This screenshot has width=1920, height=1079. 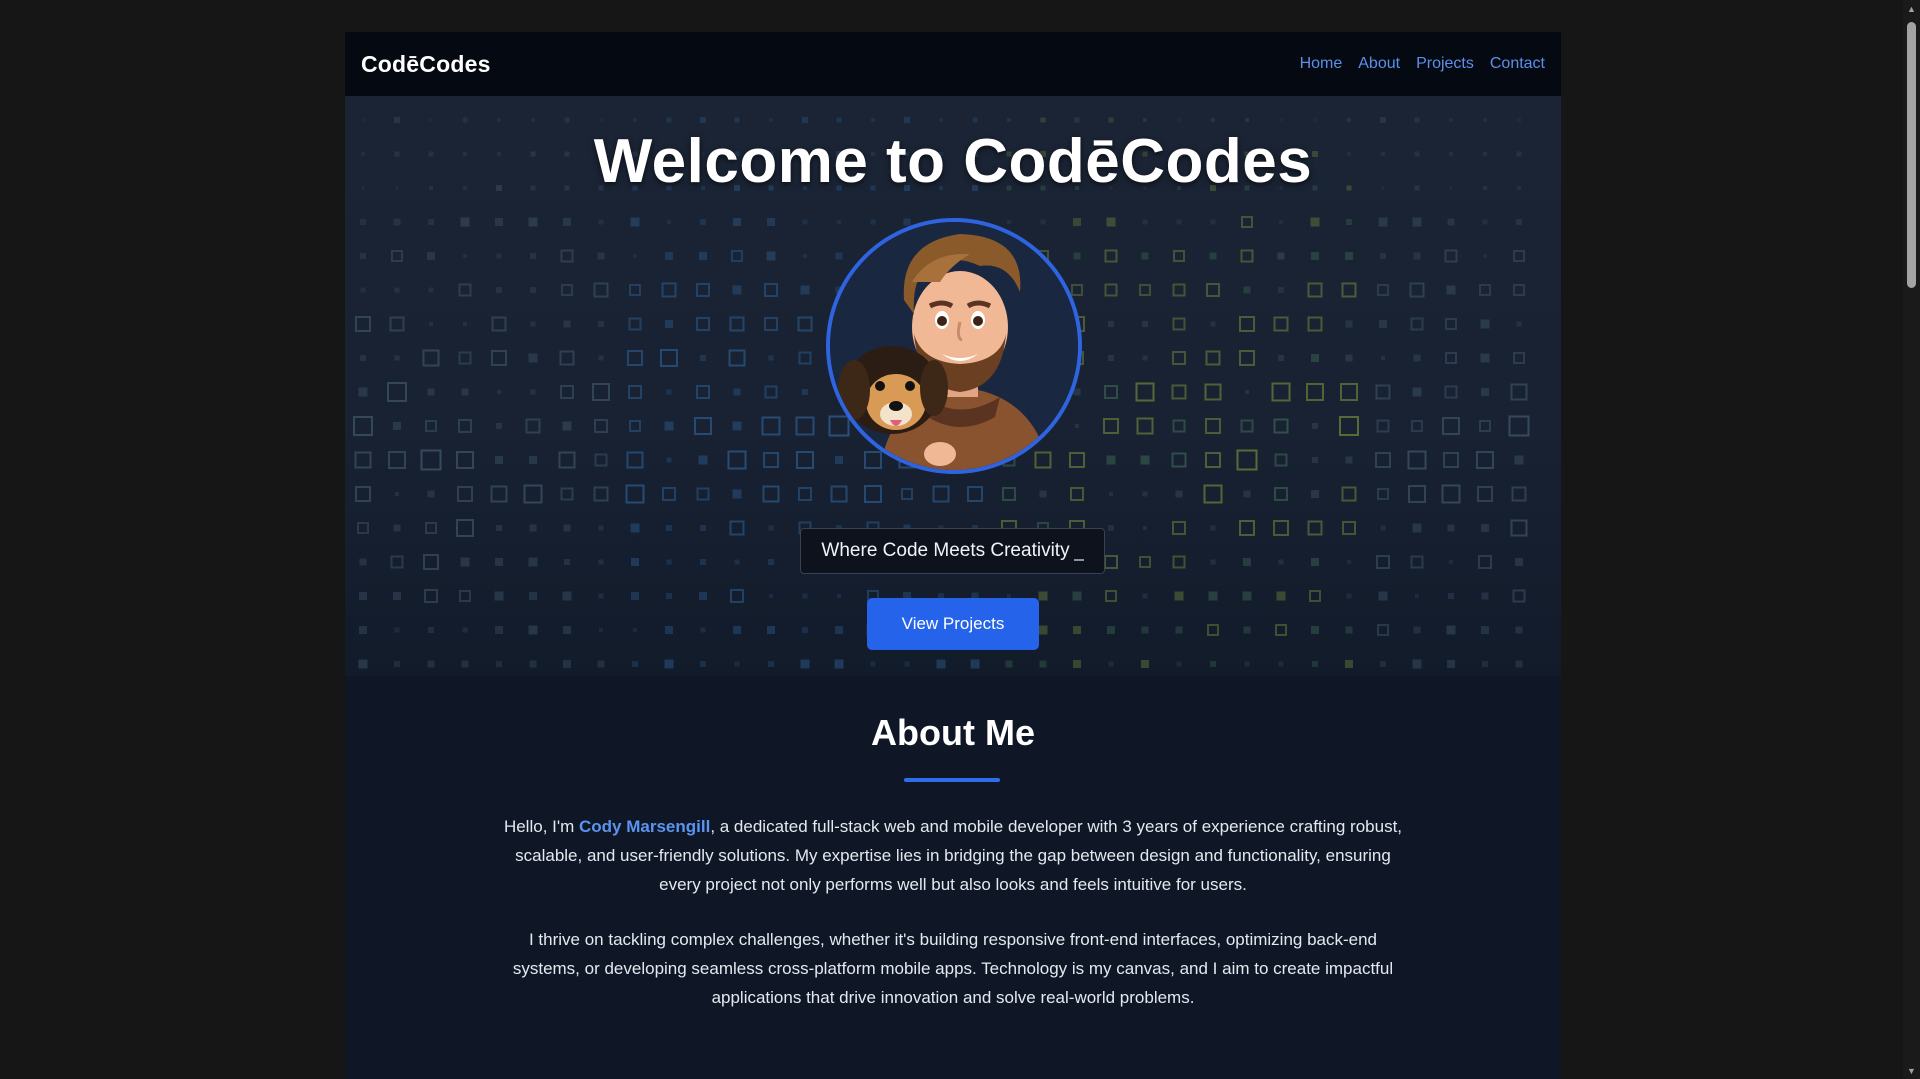 I want to click on nav-link-projects: Projects, so click(x=1445, y=64).